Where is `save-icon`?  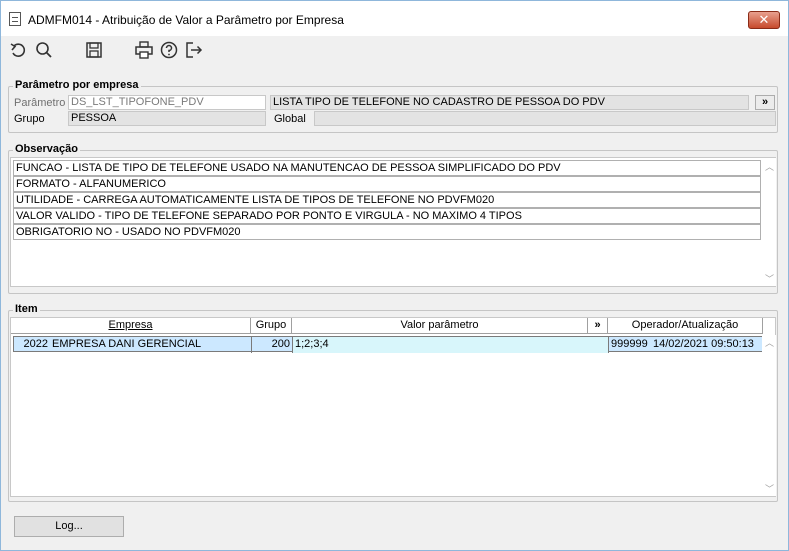 save-icon is located at coordinates (94, 50).